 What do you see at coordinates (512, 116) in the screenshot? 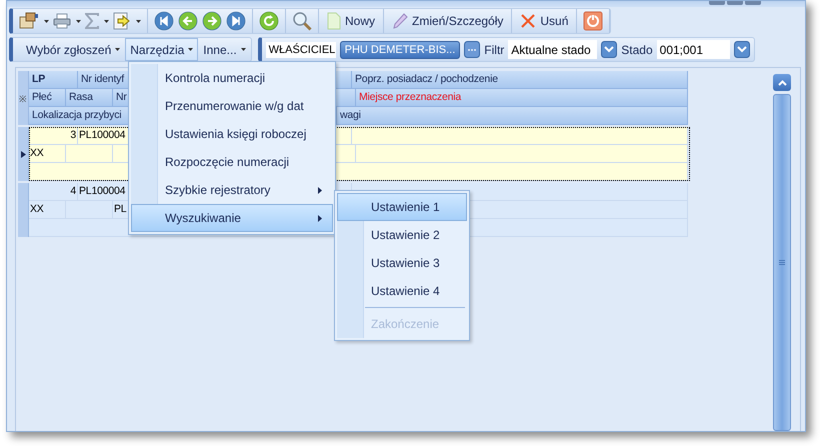
I see `column-header: wagi` at bounding box center [512, 116].